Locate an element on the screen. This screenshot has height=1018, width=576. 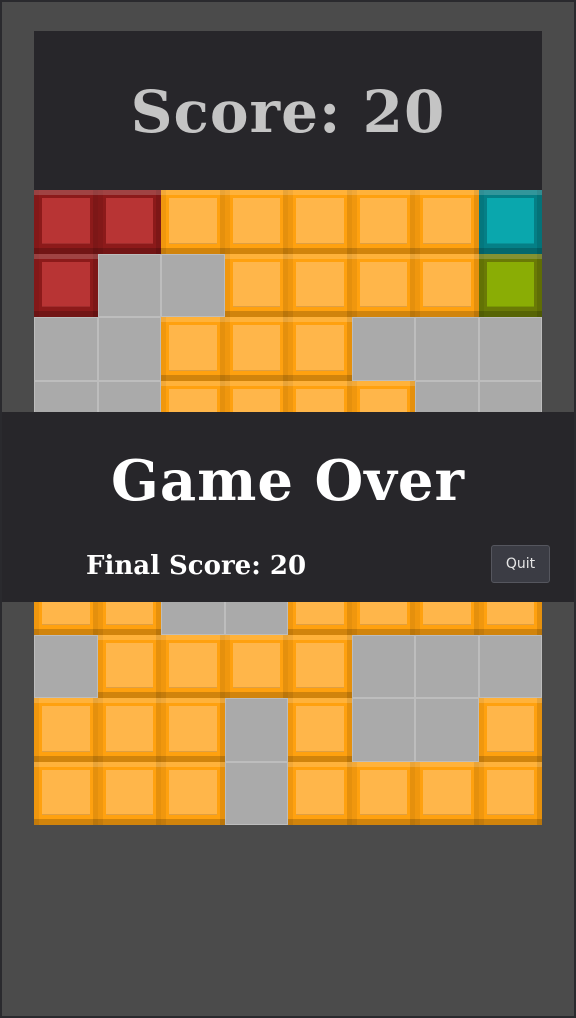
score-panel: Score: 20 is located at coordinates (288, 110).